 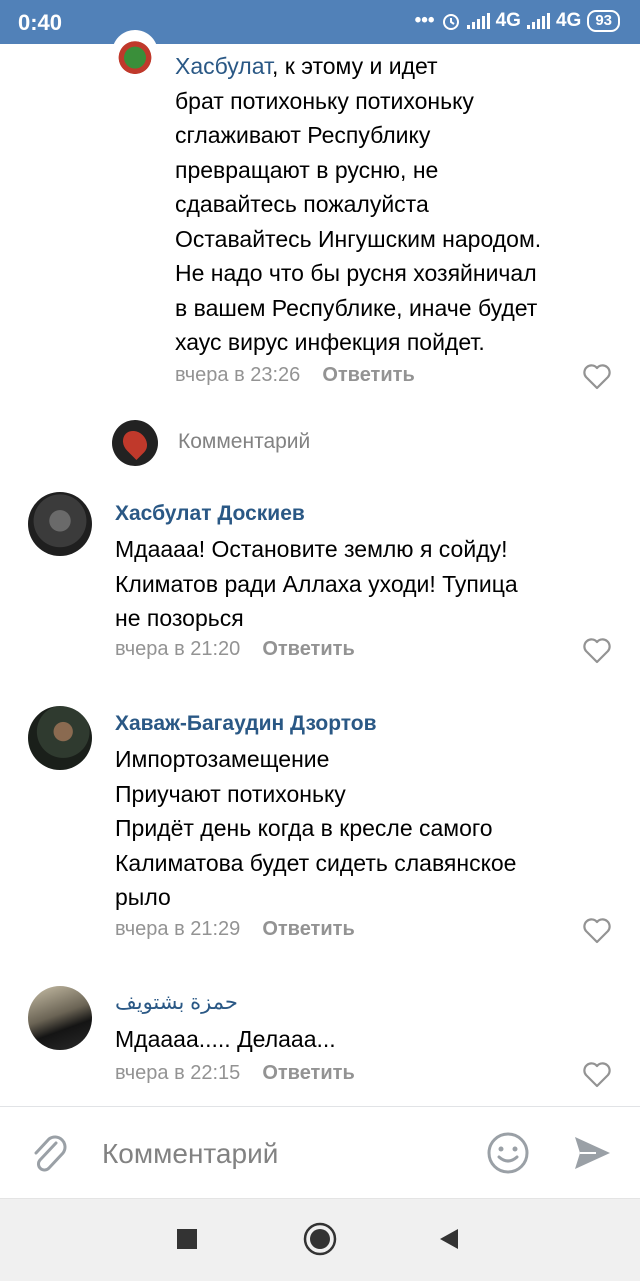 I want to click on comment-author: Хаваж-Багаудин Дзортов, so click(x=246, y=724).